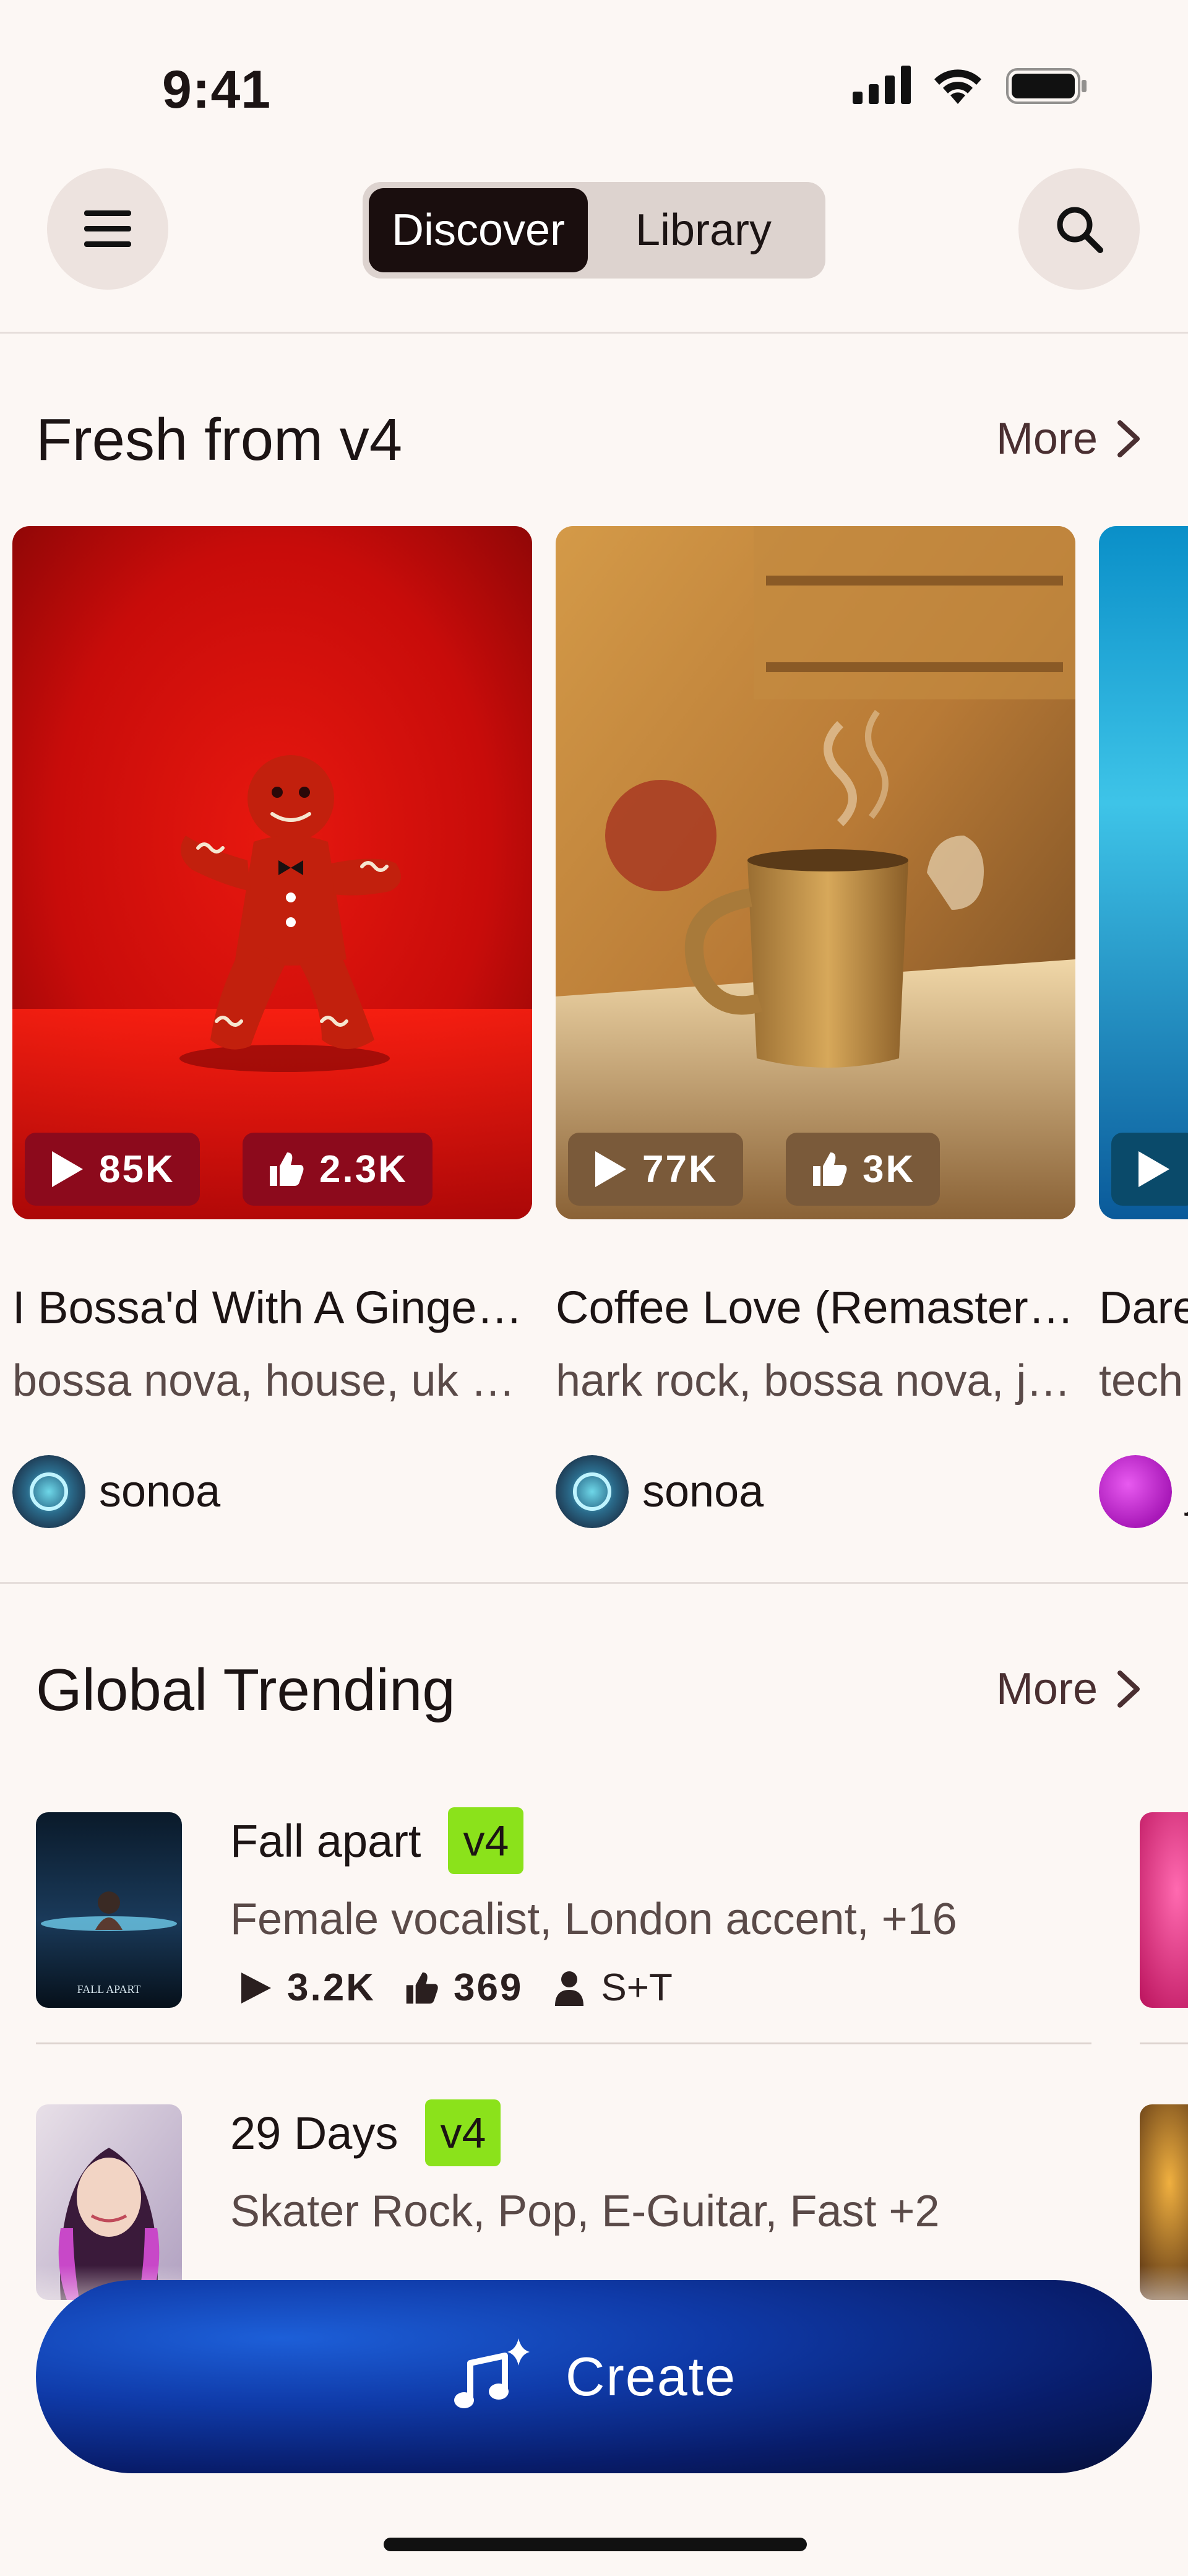  Describe the element at coordinates (594, 333) in the screenshot. I see `nav-divider` at that location.